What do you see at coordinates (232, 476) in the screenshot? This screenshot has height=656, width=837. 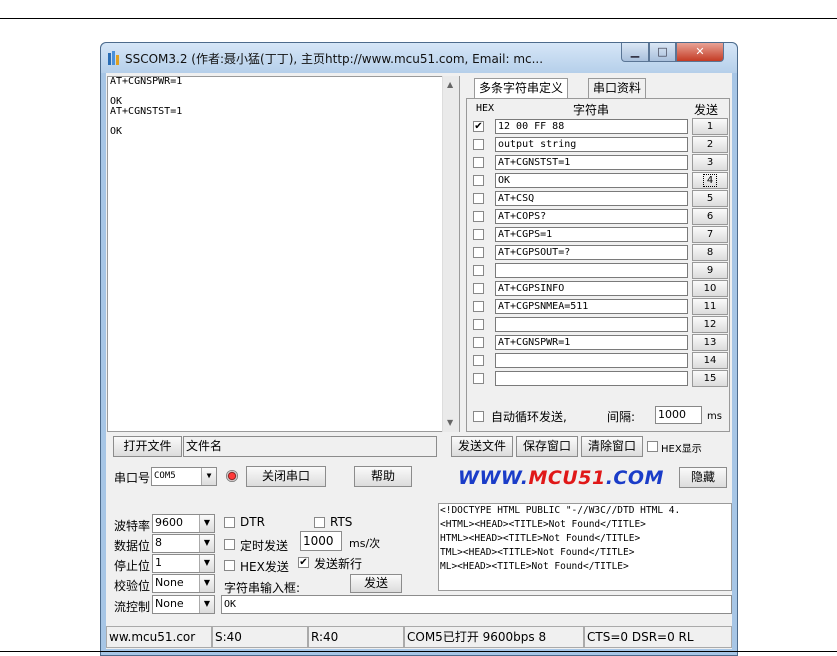 I see `port-status-icon` at bounding box center [232, 476].